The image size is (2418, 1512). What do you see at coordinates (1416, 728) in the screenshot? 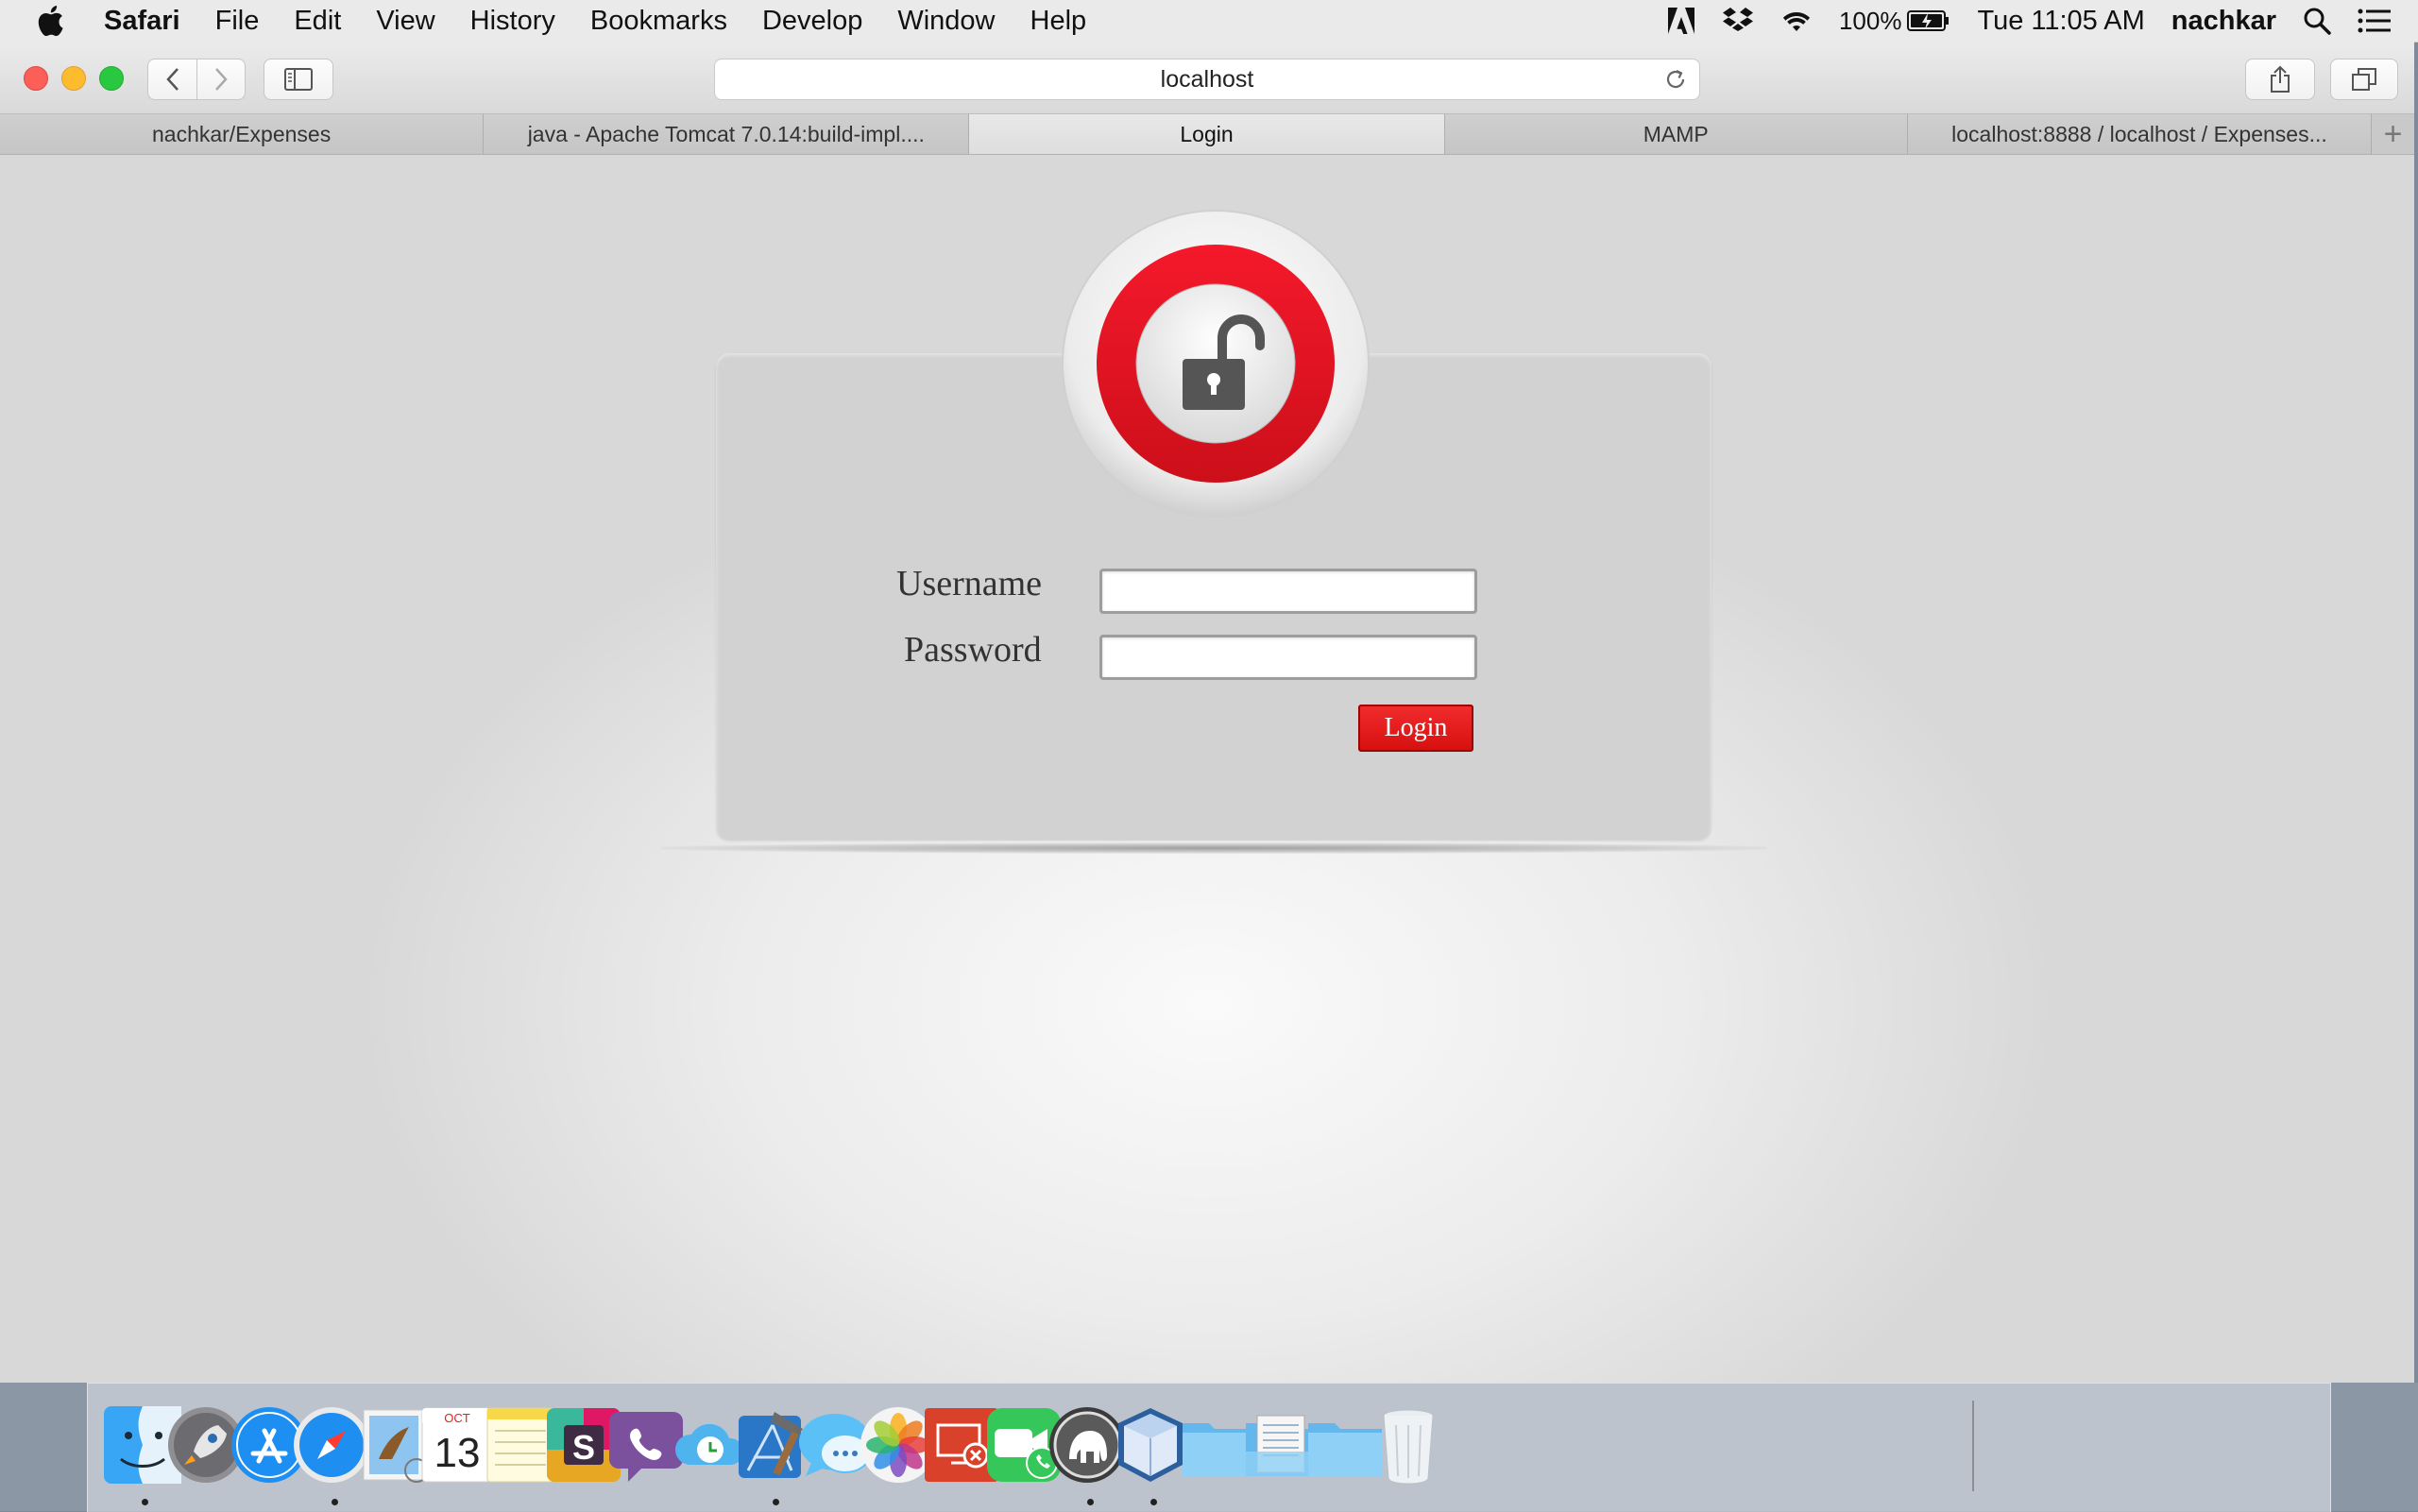
I see `login-button: Login` at bounding box center [1416, 728].